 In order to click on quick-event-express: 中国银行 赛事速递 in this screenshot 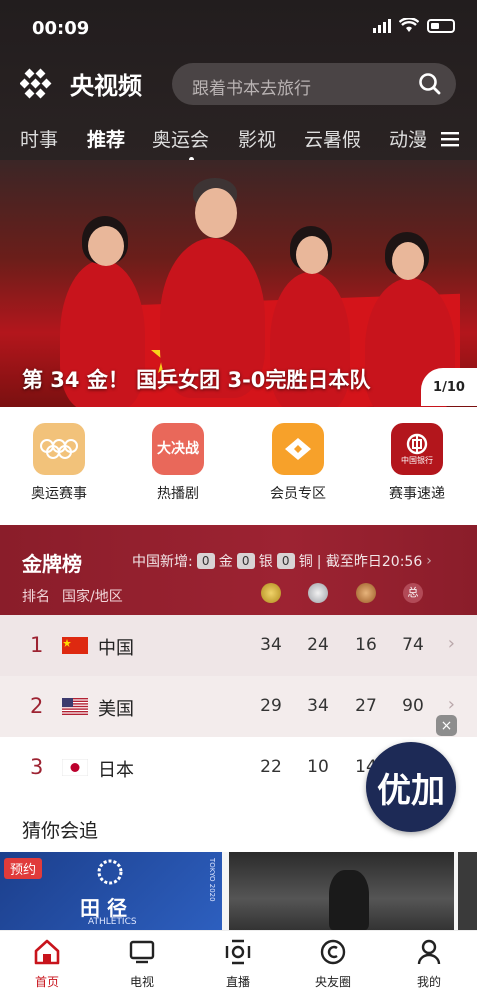, I will do `click(417, 463)`.